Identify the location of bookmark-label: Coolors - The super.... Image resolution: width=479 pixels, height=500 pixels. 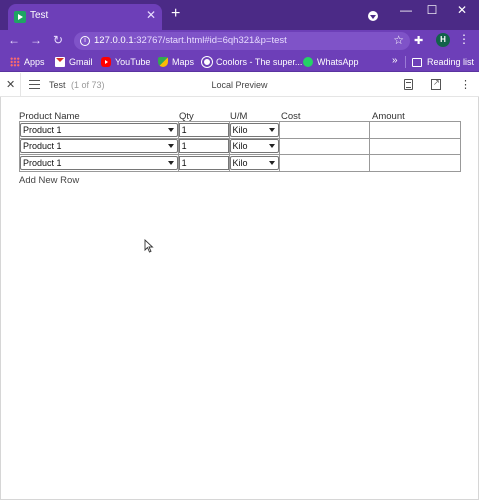
(259, 62).